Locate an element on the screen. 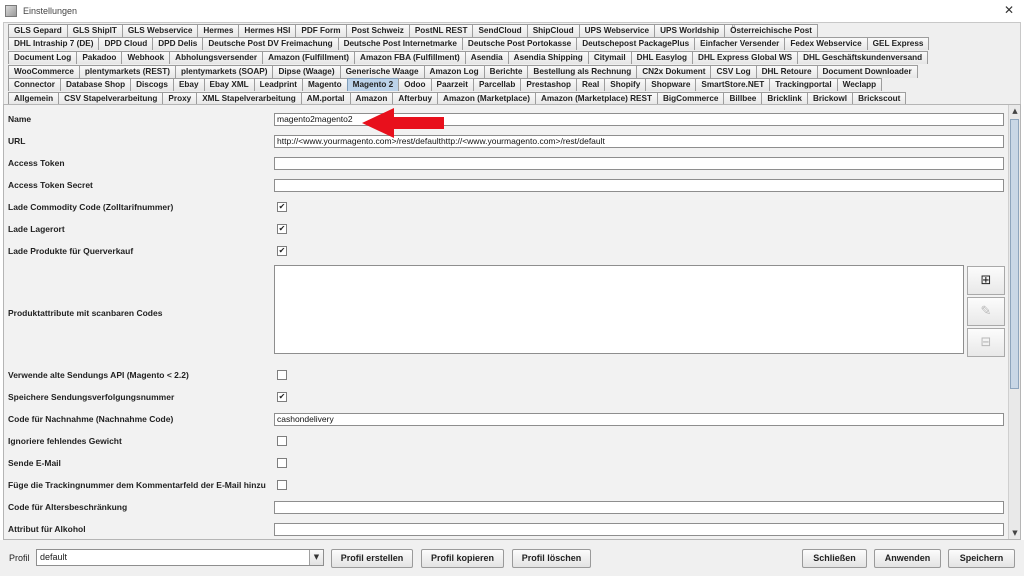  ignoriere-gewicht-checkbox is located at coordinates (282, 441).